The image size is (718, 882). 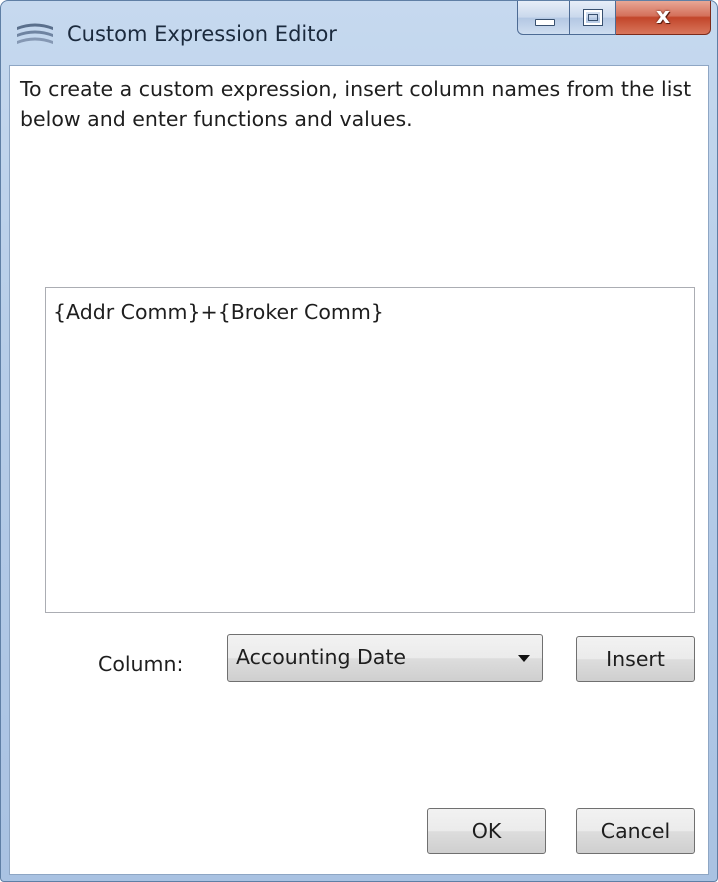 What do you see at coordinates (545, 22) in the screenshot?
I see `minimize-icon` at bounding box center [545, 22].